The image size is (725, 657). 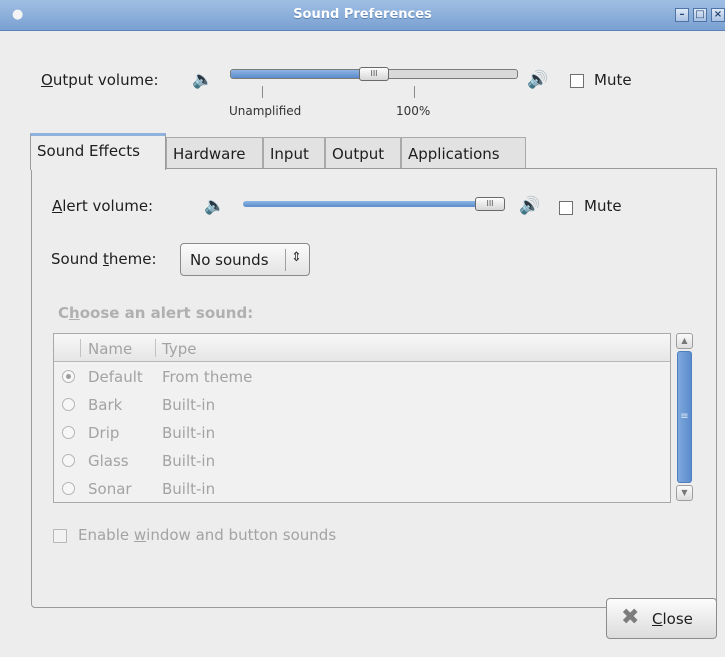 What do you see at coordinates (104, 259) in the screenshot?
I see `sound-theme-label: Sound theme:` at bounding box center [104, 259].